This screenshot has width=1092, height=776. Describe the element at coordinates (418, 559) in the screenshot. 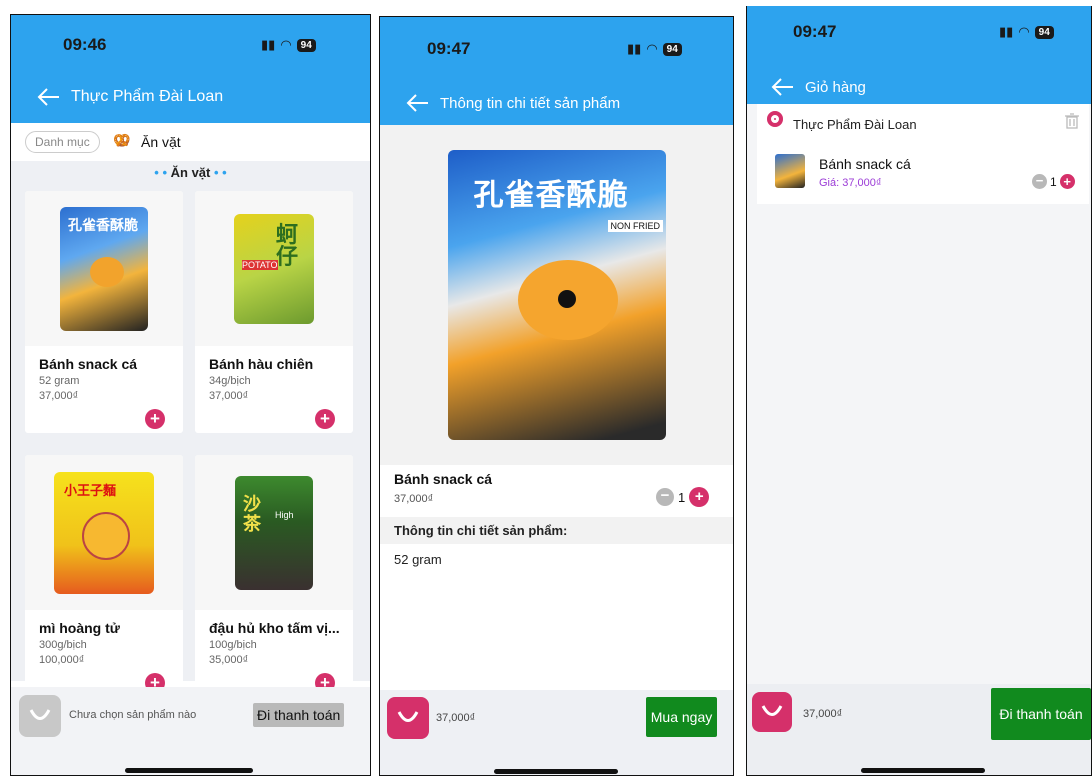

I see `details-text: 52 gram` at that location.